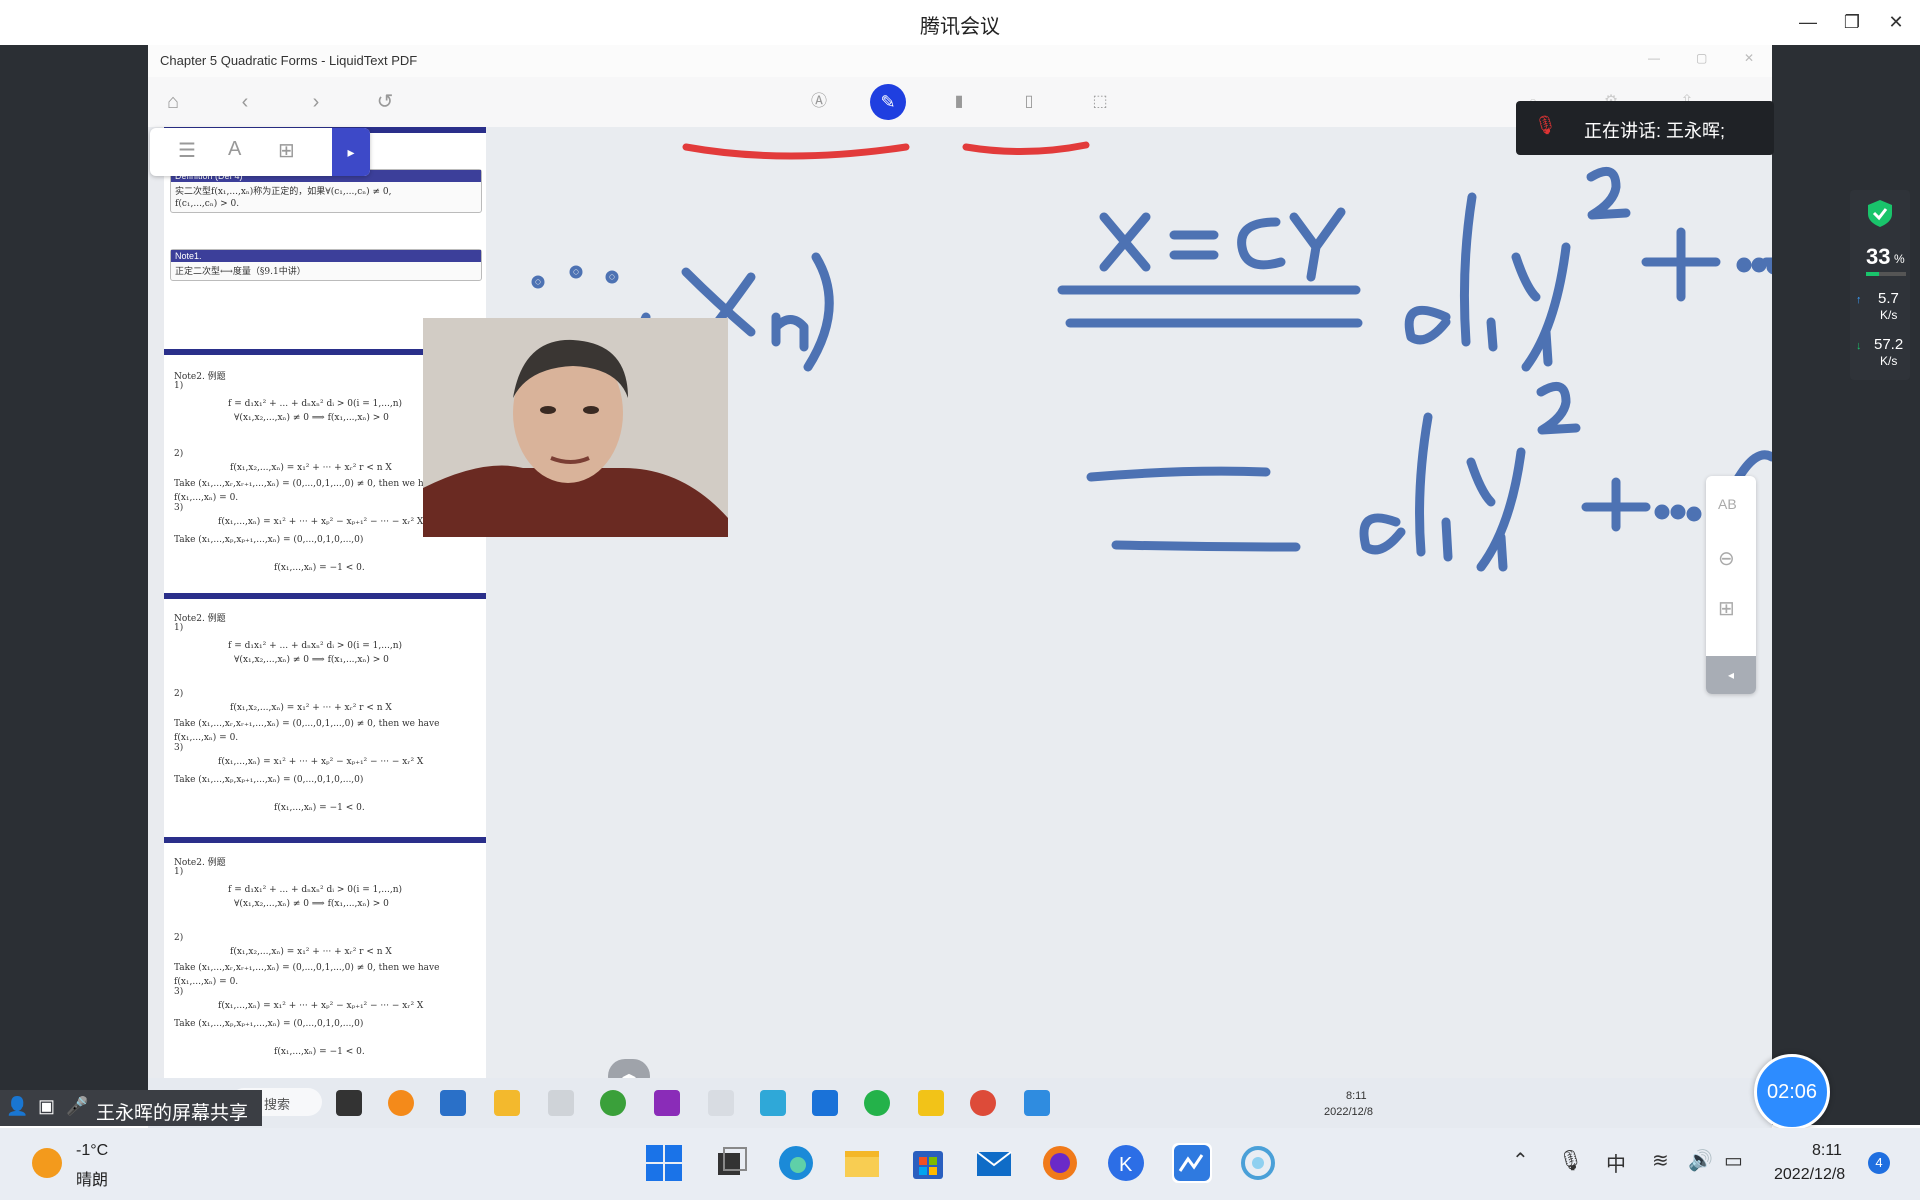  I want to click on note1-box: Note1. 正定二次型⟷度量（§9.1中讲）, so click(326, 265).